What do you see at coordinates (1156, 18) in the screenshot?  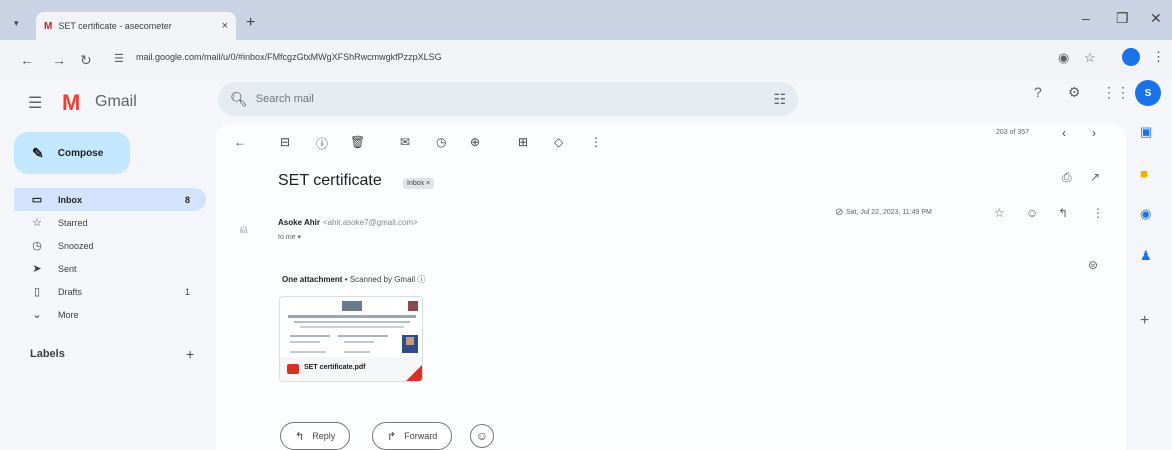 I see `close-window-icon: ✕` at bounding box center [1156, 18].